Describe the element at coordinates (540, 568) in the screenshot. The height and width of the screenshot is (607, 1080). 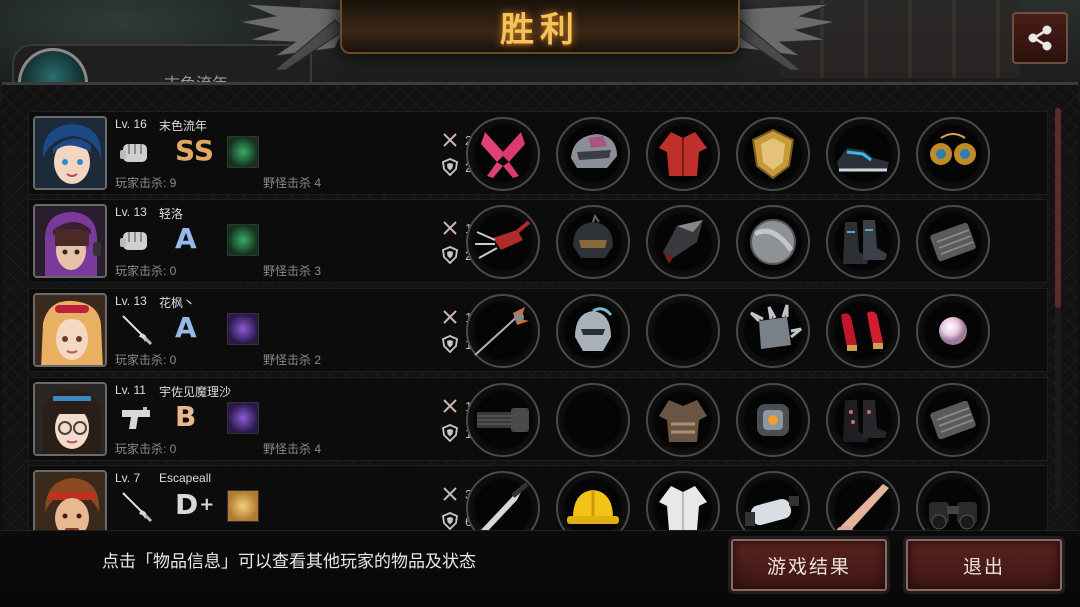
I see `bottom-bar: 点击「物品信息」可以查看其他玩家的物品及状态 游戏结果 退出` at that location.